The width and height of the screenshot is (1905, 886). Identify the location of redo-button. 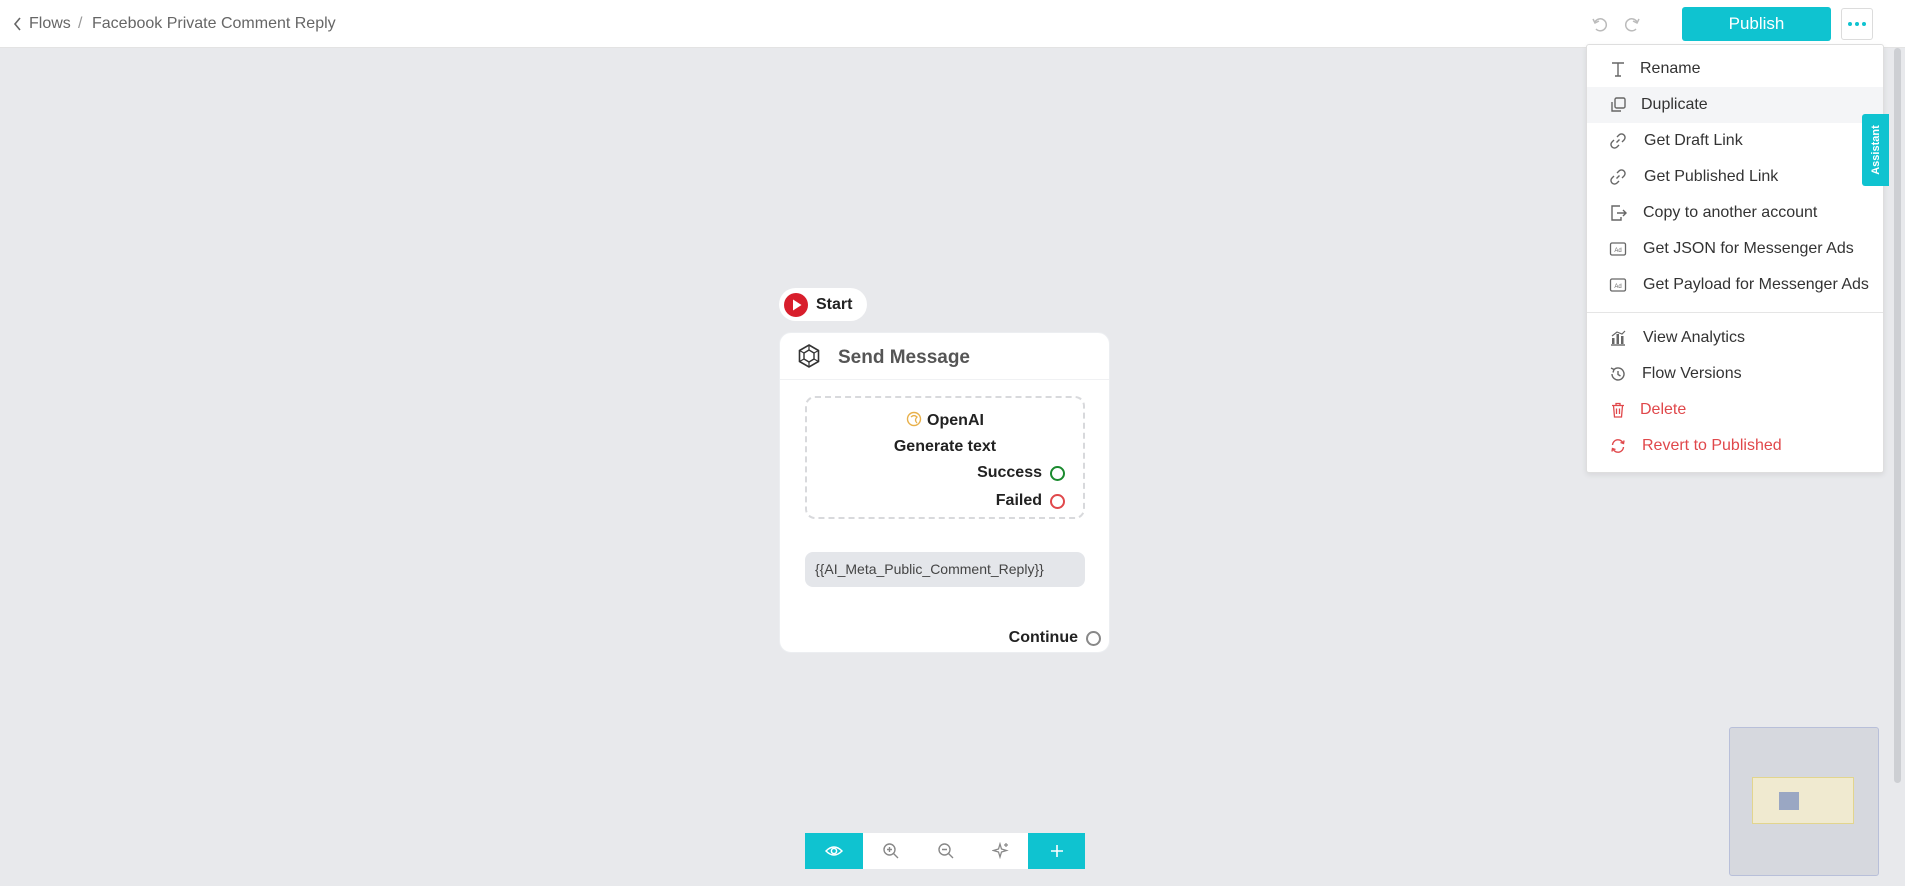
(1632, 24).